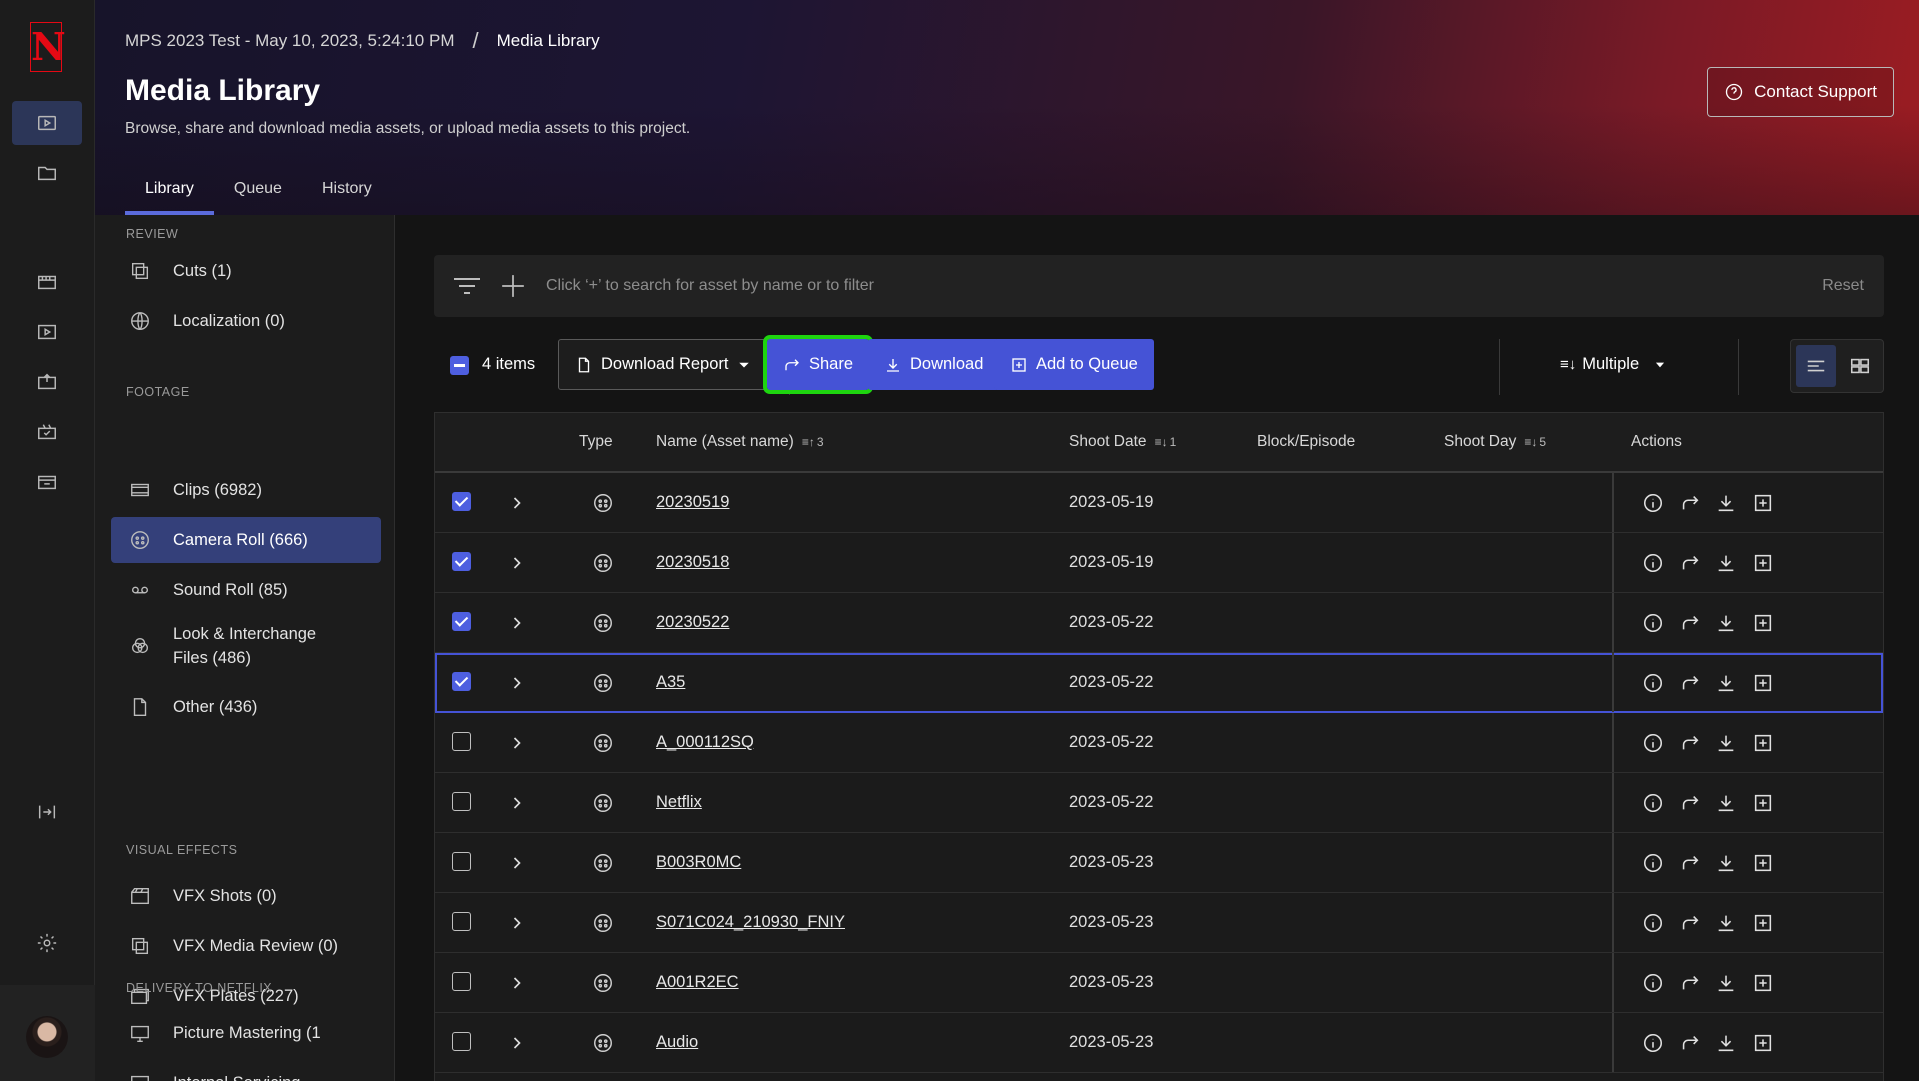  I want to click on table-row: 20230522 2023-05-22, so click(1159, 623).